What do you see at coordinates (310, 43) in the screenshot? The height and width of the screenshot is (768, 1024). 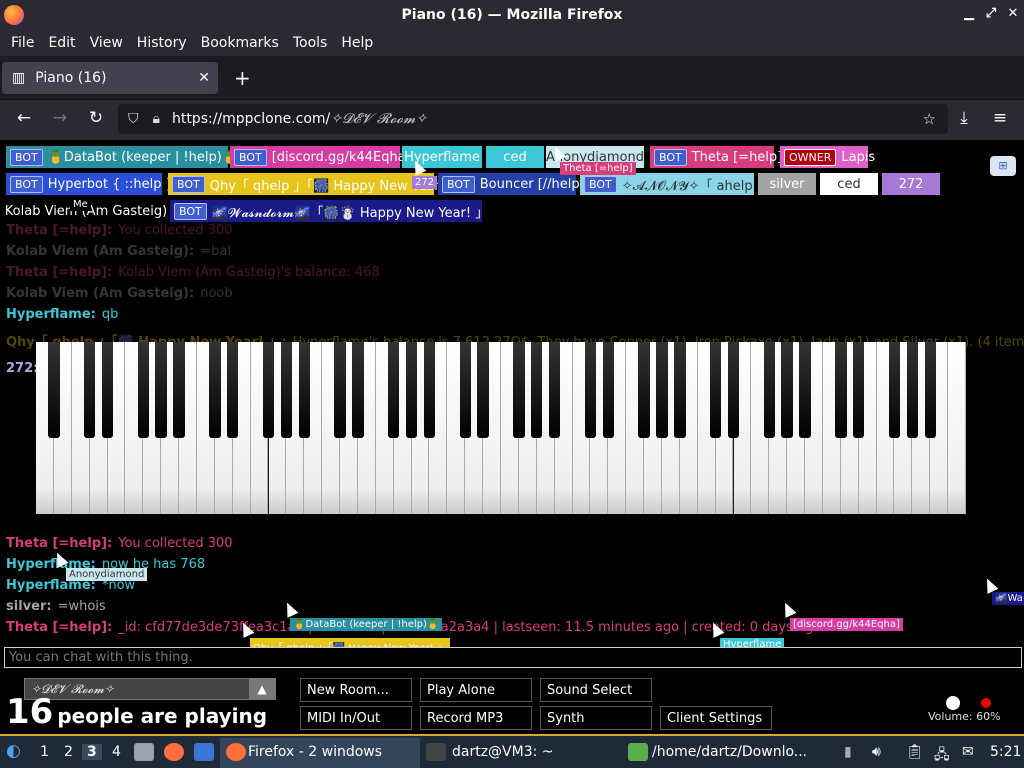 I see `menu-tools: Tools` at bounding box center [310, 43].